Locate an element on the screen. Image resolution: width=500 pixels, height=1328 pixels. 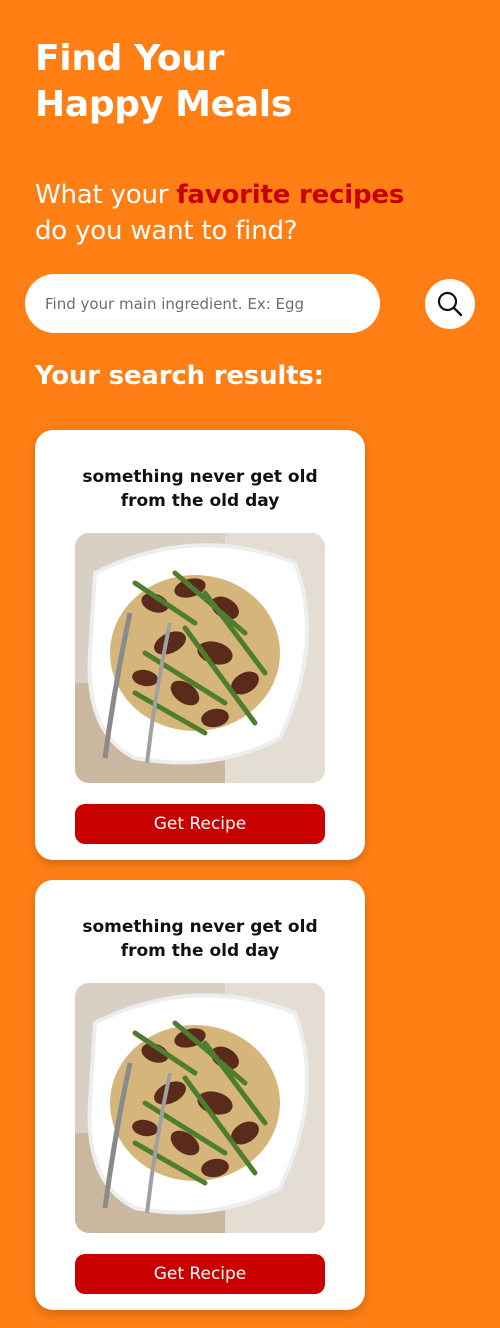
search-icon is located at coordinates (450, 304).